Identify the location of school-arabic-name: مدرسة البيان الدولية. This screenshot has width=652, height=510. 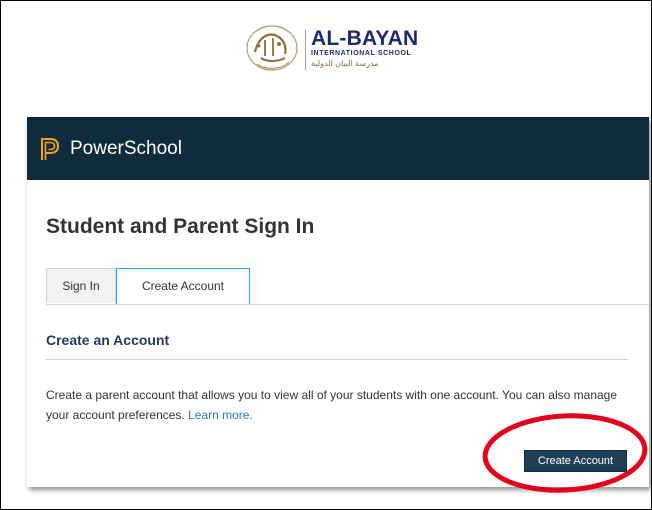
(345, 63).